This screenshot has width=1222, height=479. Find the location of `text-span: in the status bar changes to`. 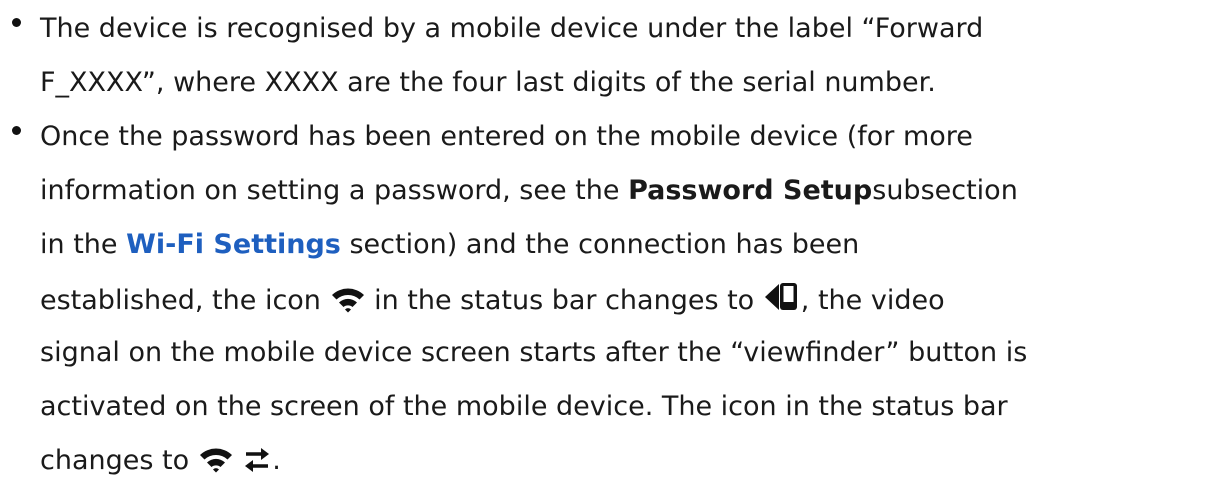

text-span: in the status bar changes to is located at coordinates (564, 300).